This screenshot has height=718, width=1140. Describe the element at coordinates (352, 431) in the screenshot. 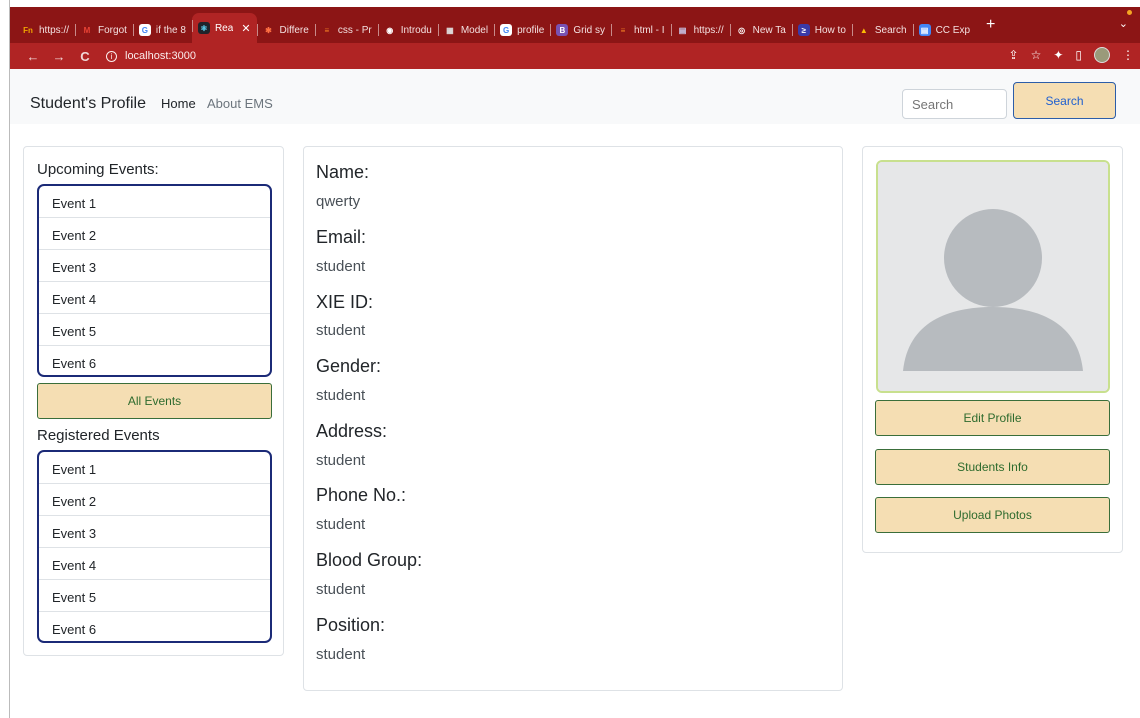

I see `field-label-address: Address:` at that location.